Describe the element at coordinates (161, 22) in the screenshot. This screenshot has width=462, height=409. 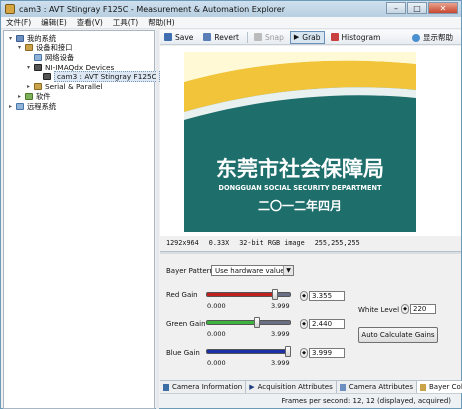
I see `menu-help: 帮助(H)` at that location.